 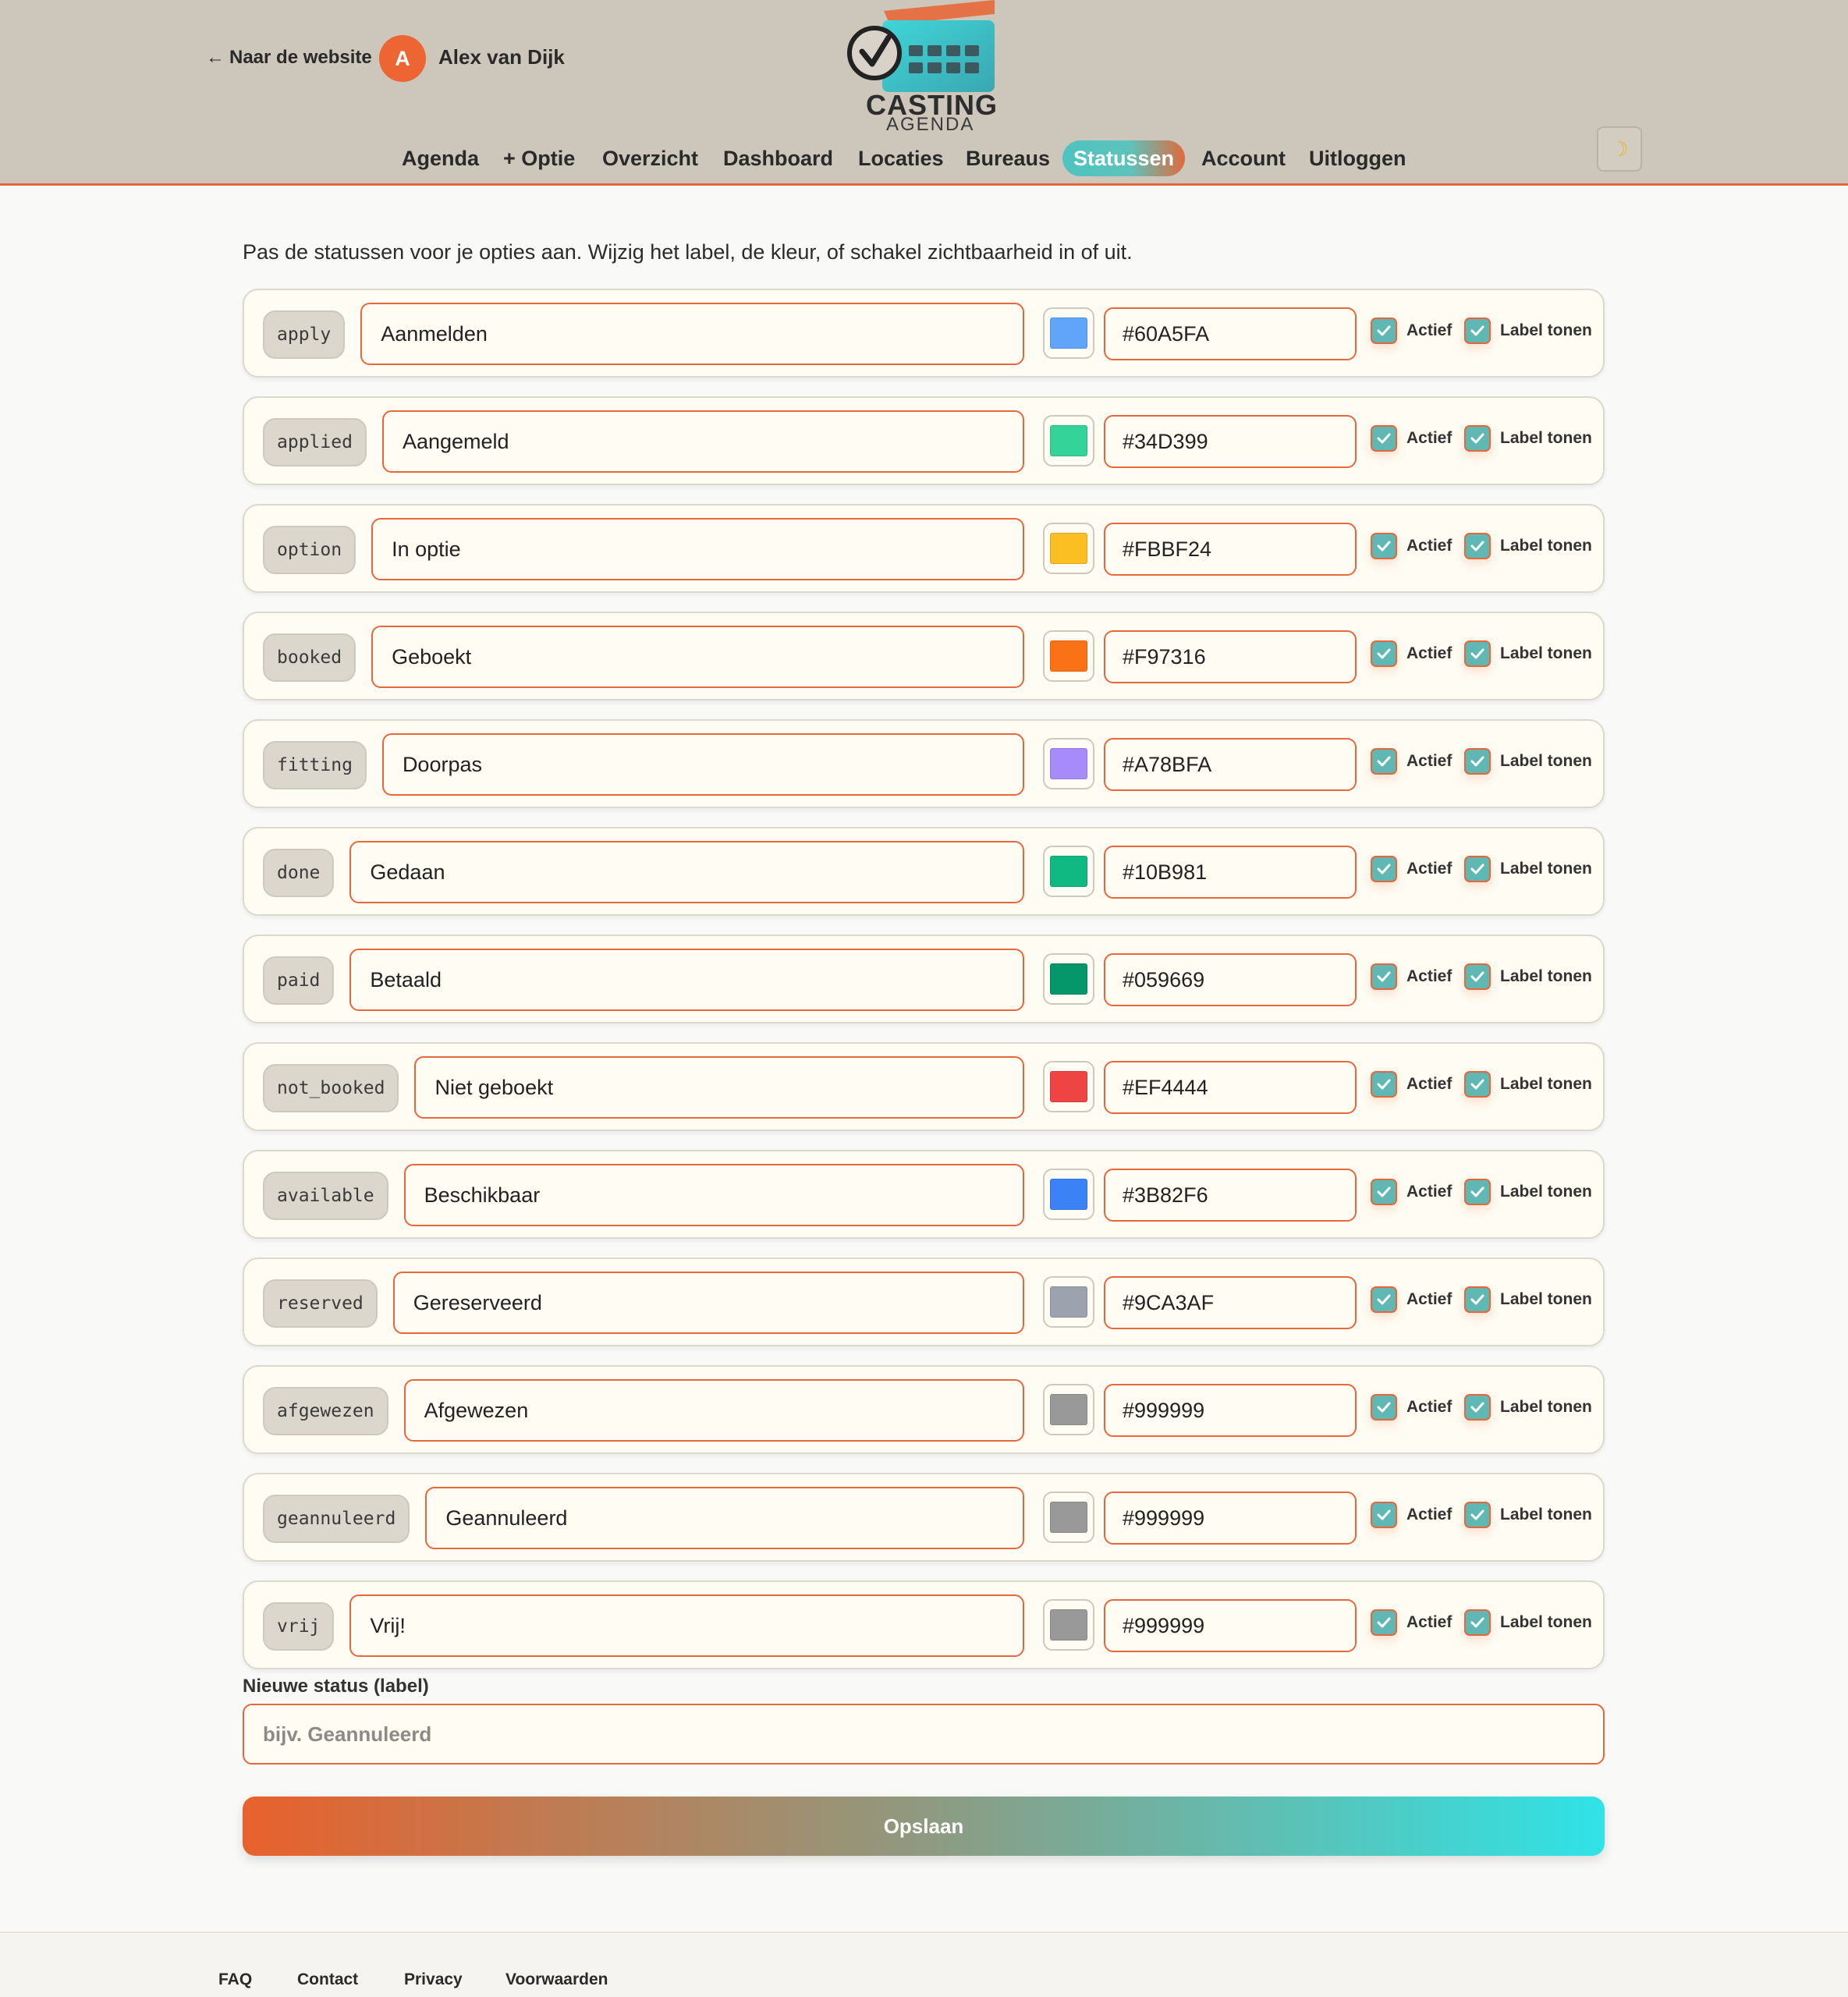 I want to click on nav-locaties: Locaties, so click(x=901, y=158).